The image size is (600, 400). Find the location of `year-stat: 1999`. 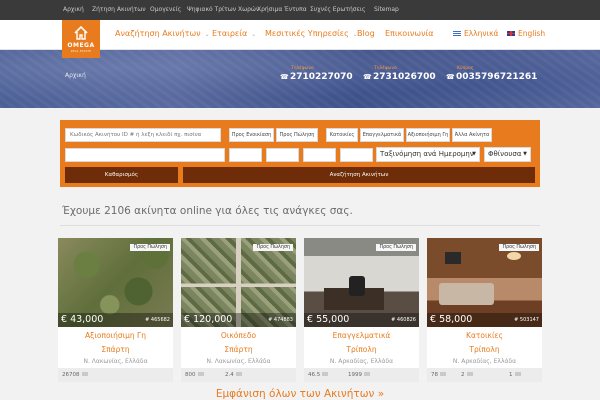

year-stat: 1999 is located at coordinates (359, 375).